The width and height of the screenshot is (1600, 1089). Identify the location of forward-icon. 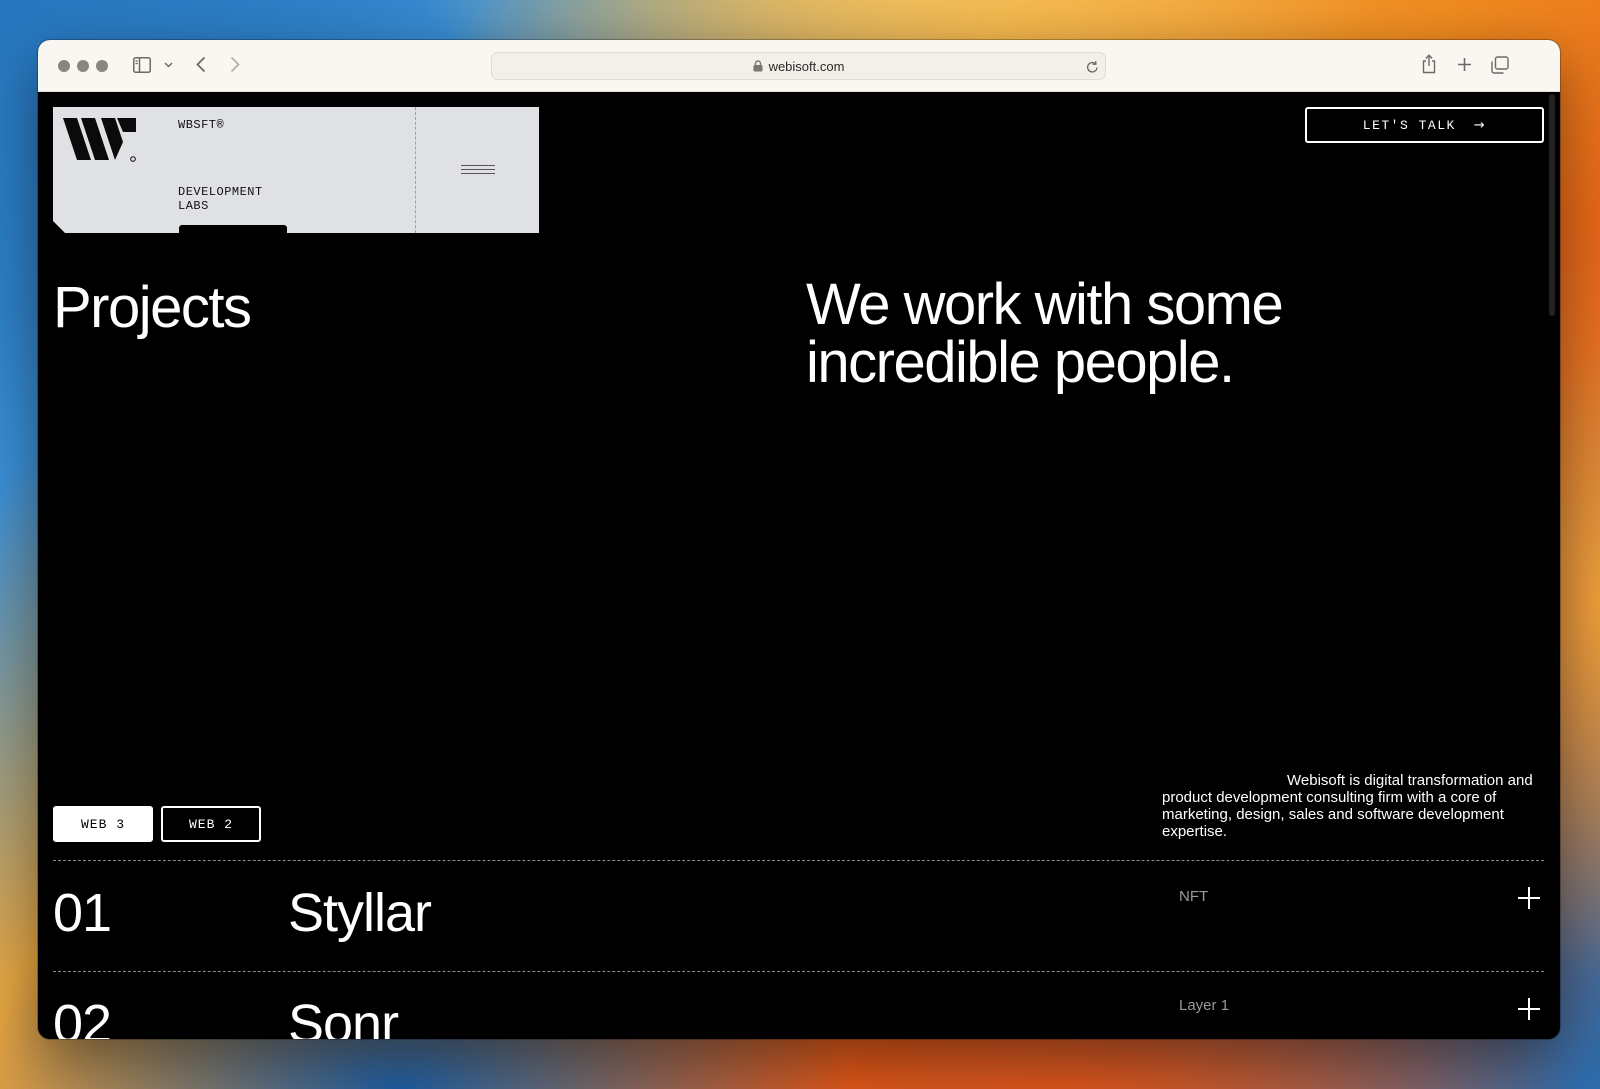
(235, 64).